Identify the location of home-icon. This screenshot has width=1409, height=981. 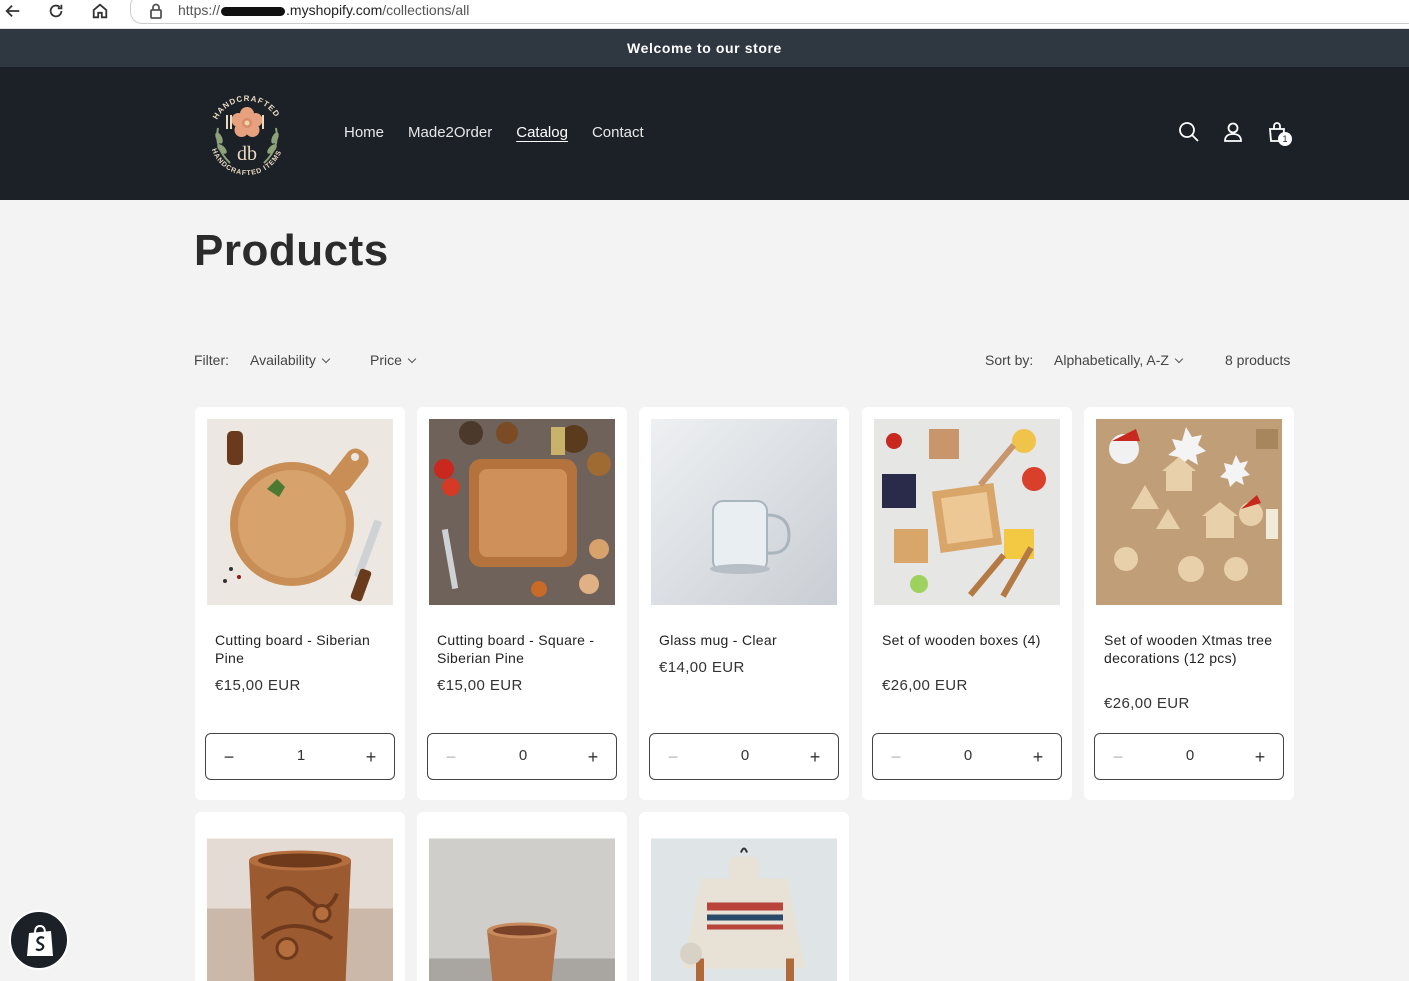
(102, 13).